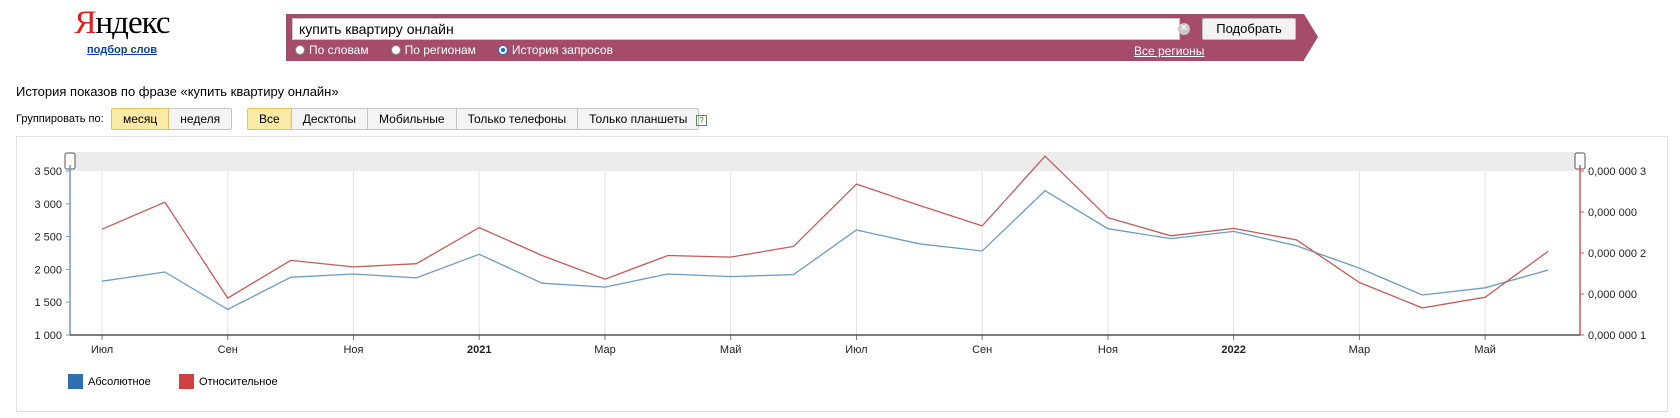  What do you see at coordinates (109, 381) in the screenshot?
I see `legend-absolute: Абсолютное` at bounding box center [109, 381].